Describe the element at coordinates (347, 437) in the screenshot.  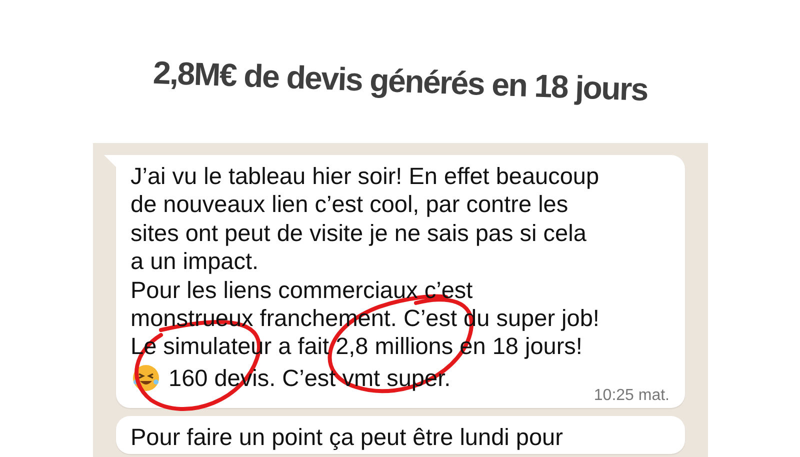
I see `message-text: Pour faire un point ça peut être lundi pour` at that location.